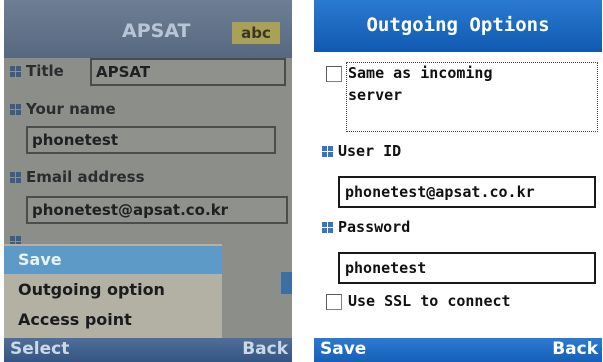  Describe the element at coordinates (467, 268) in the screenshot. I see `password-field: phonetest` at that location.